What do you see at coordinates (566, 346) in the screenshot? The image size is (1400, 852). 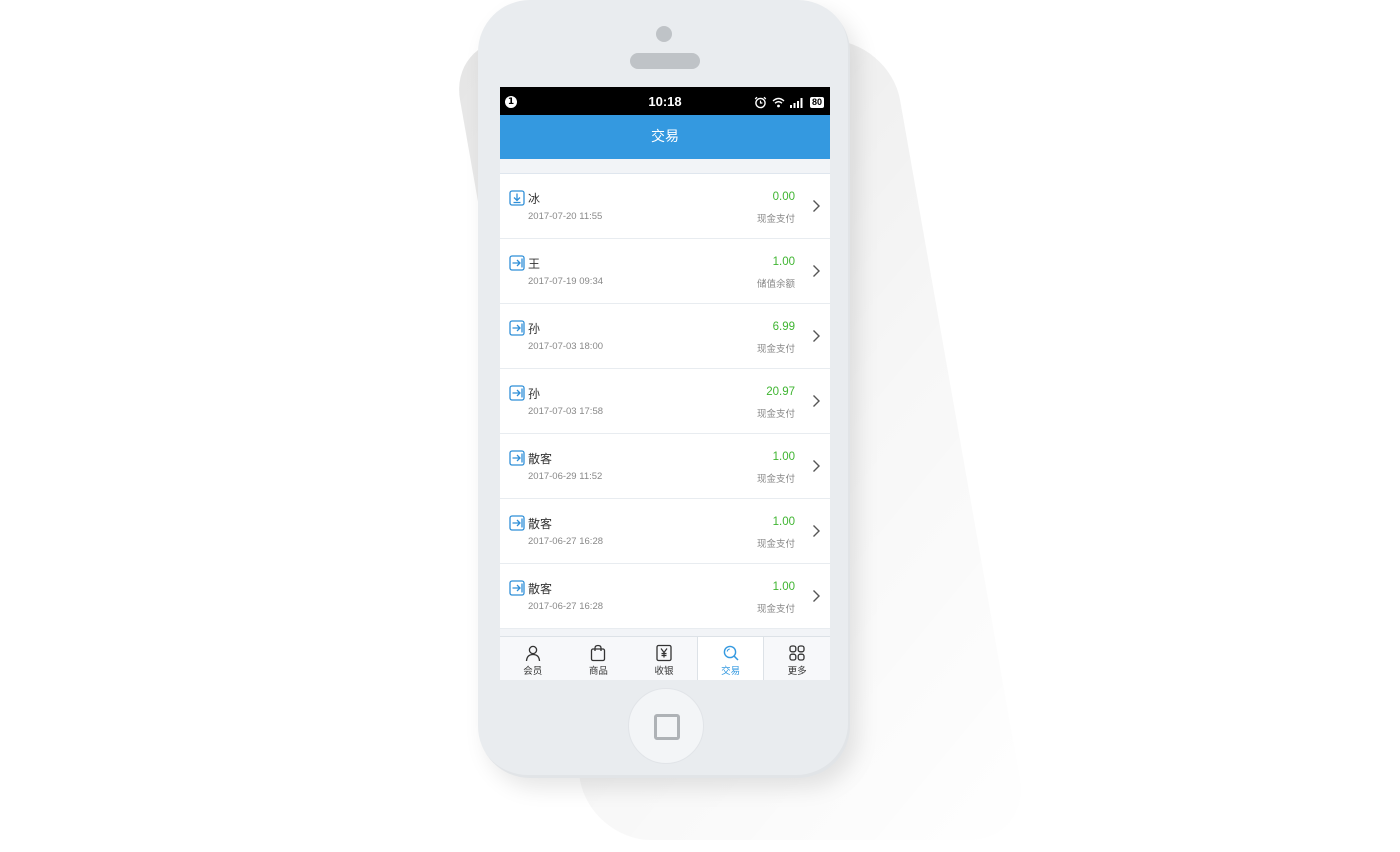 I see `transaction-date: 2017-07-03 18:00` at bounding box center [566, 346].